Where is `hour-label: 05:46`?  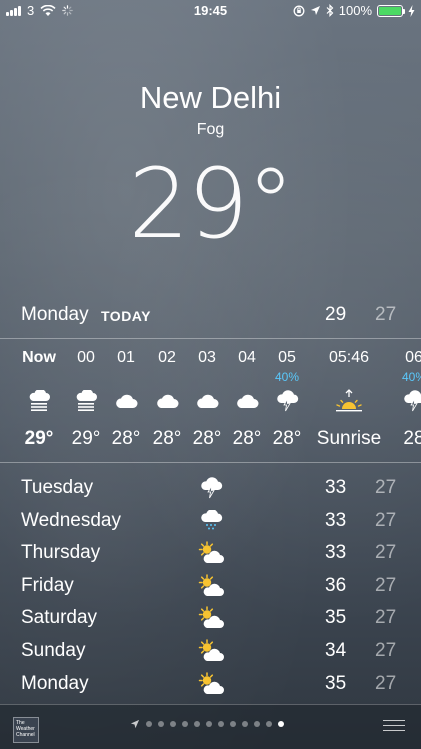 hour-label: 05:46 is located at coordinates (349, 357).